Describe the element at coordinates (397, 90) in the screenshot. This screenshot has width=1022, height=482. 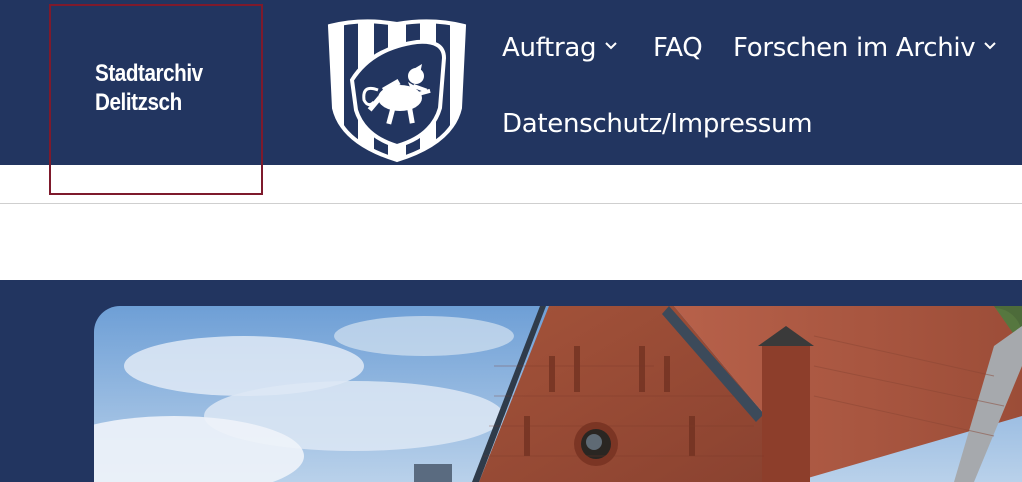
I see `city-coat-of-arms-lion-icon` at that location.